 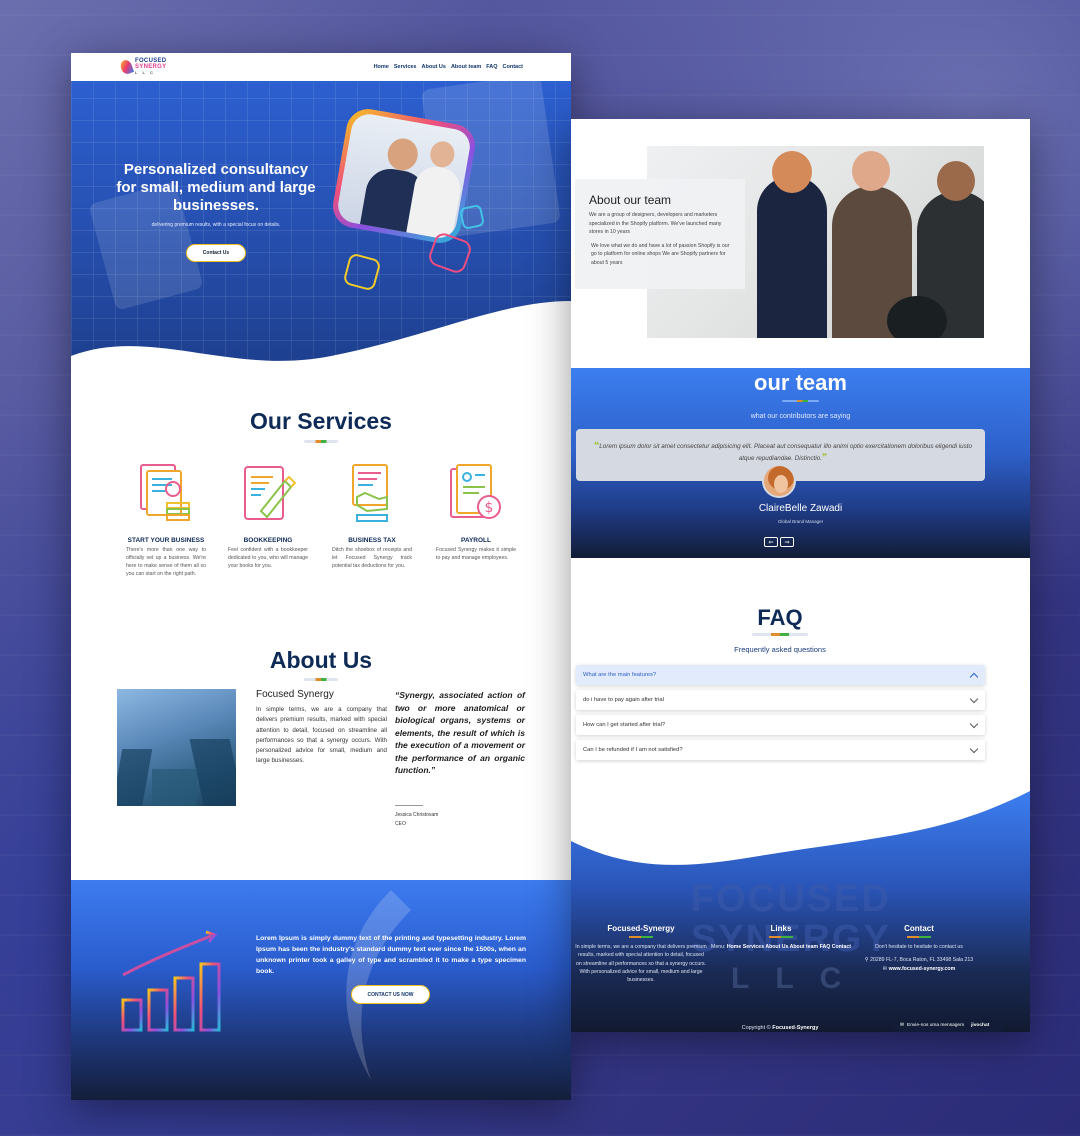 I want to click on chat-icon: ✉, so click(x=902, y=1025).